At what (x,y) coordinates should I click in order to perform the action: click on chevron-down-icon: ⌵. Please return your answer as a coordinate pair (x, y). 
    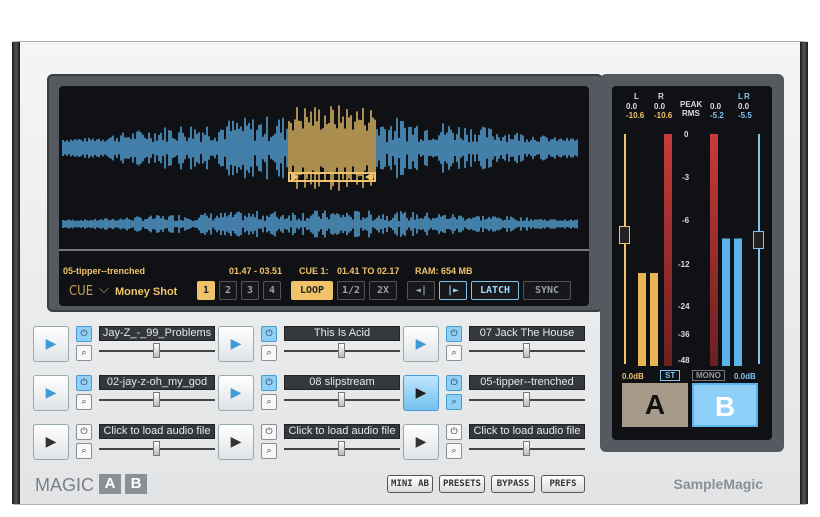
    Looking at the image, I should click on (104, 289).